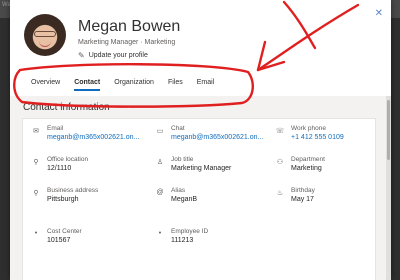 The image size is (400, 280). What do you see at coordinates (45, 85) in the screenshot?
I see `tab-overview: Overview` at bounding box center [45, 85].